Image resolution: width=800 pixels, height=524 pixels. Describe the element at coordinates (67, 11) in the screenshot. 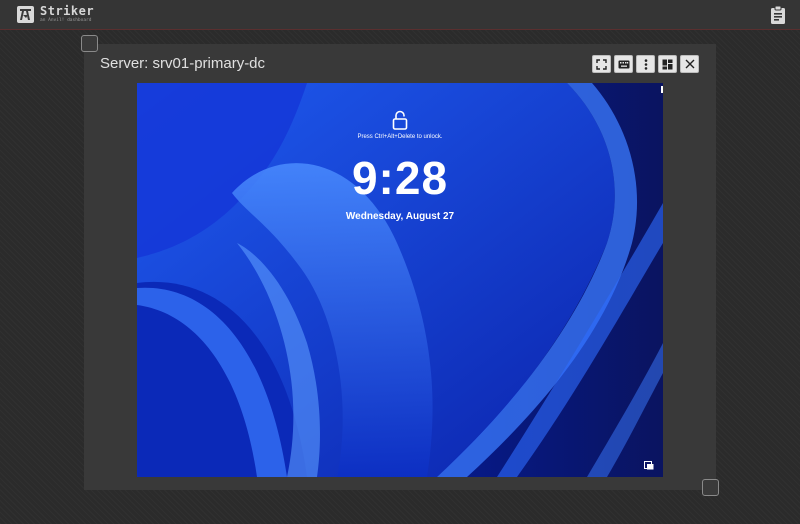

I see `app-name: Striker` at that location.